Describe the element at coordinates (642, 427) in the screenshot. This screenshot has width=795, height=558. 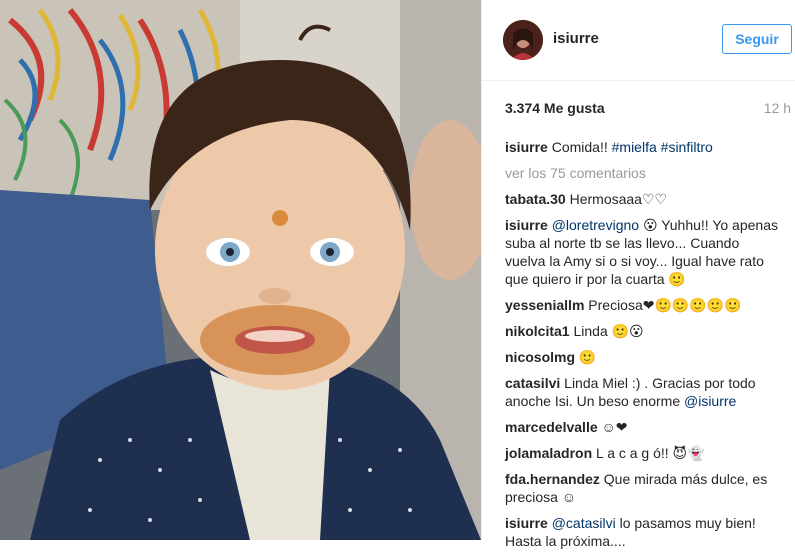
I see `comment: marcedelvalle ☺❤` at that location.